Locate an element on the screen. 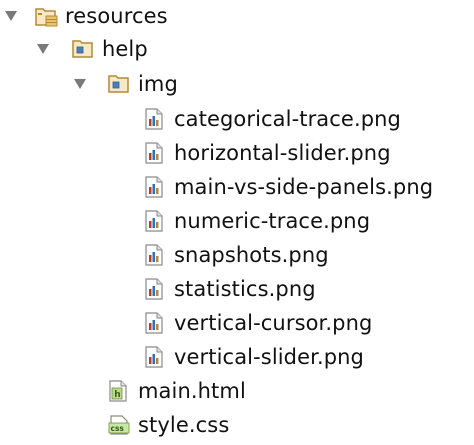 This screenshot has height=445, width=474. tree-item-label: numeric-trace.png is located at coordinates (272, 221).